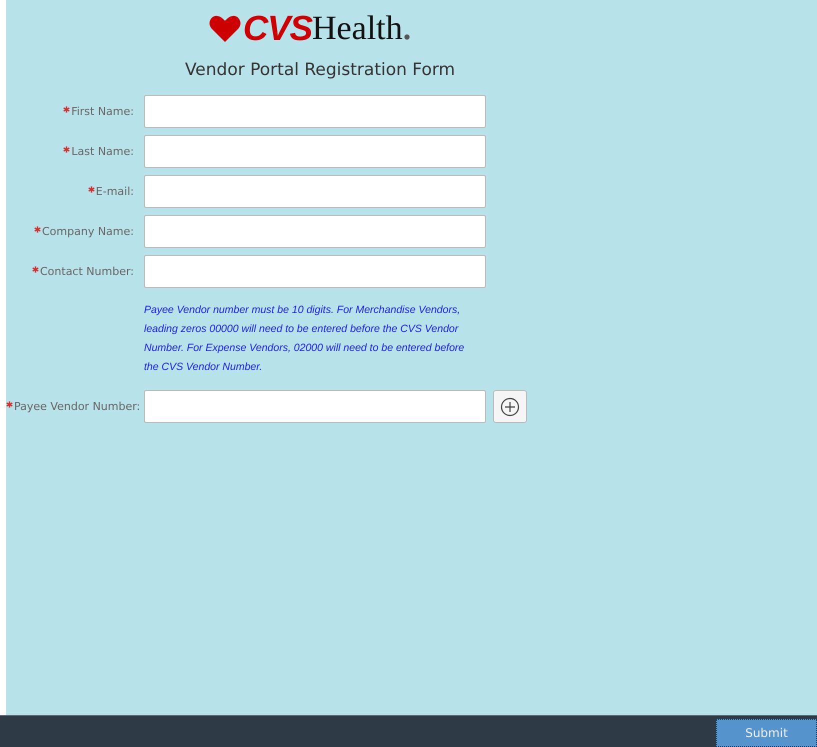 The height and width of the screenshot is (747, 817). I want to click on form-title: Vendor Portal Registration Form, so click(320, 70).